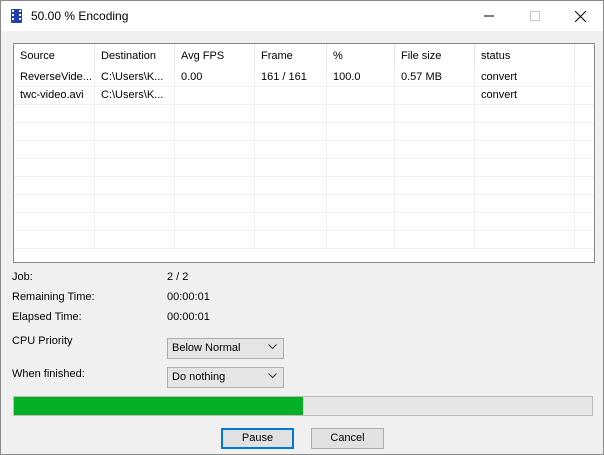  Describe the element at coordinates (302, 16) in the screenshot. I see `title-bar: 50.00 % Encoding` at that location.